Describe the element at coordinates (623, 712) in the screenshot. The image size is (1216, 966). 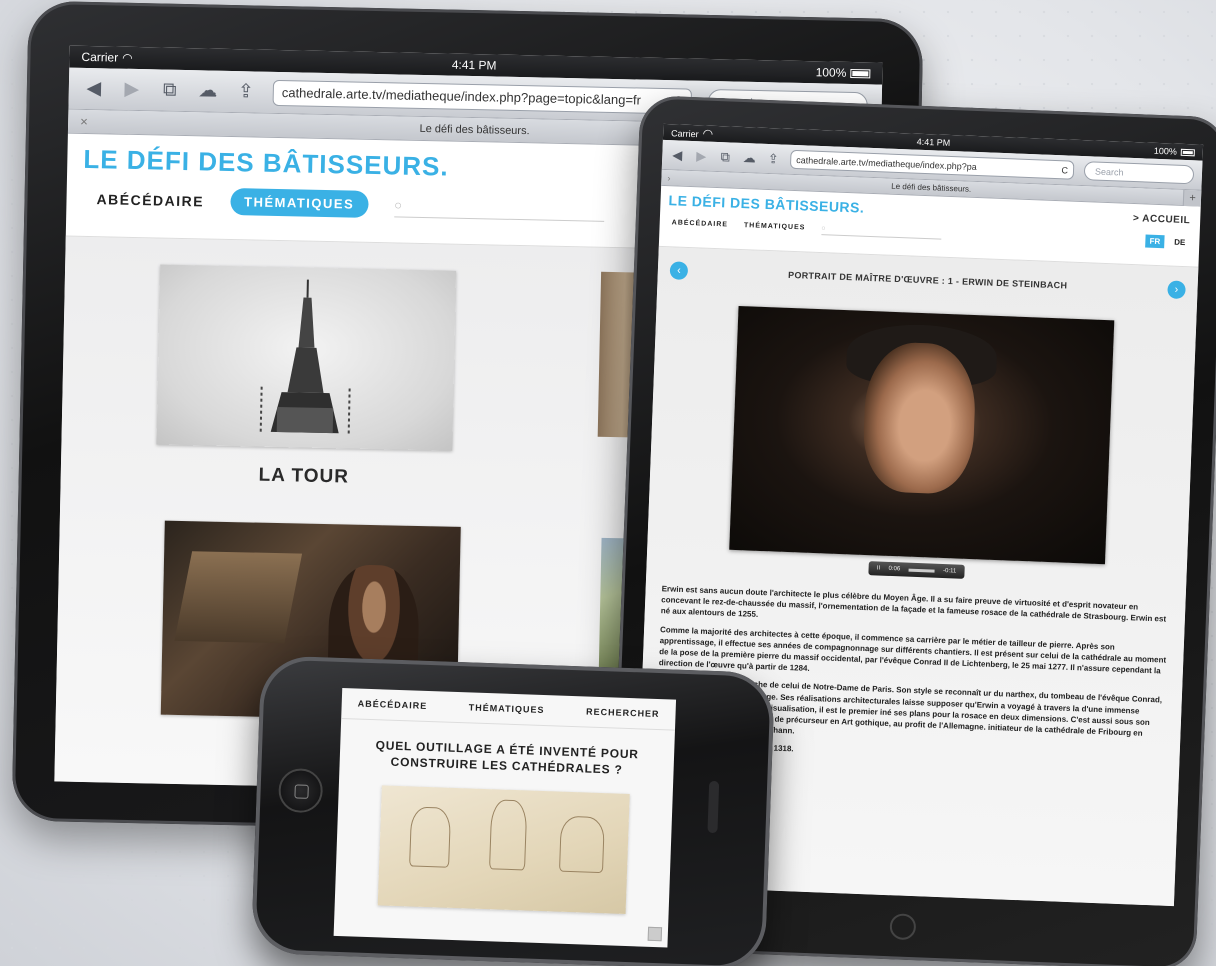
I see `nav-rechercher: RECHERCHER` at that location.